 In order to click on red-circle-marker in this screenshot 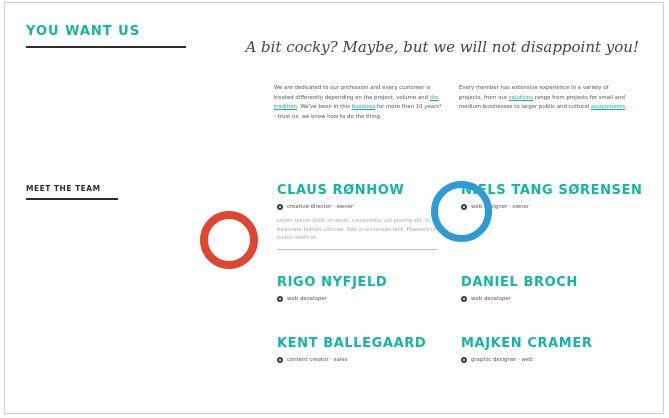, I will do `click(229, 240)`.